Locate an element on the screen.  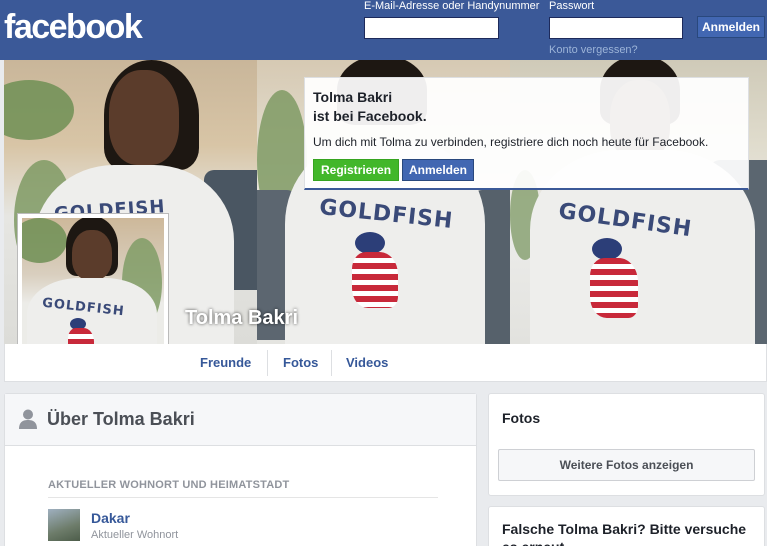
profile-picture: GOLDFISH is located at coordinates (93, 289).